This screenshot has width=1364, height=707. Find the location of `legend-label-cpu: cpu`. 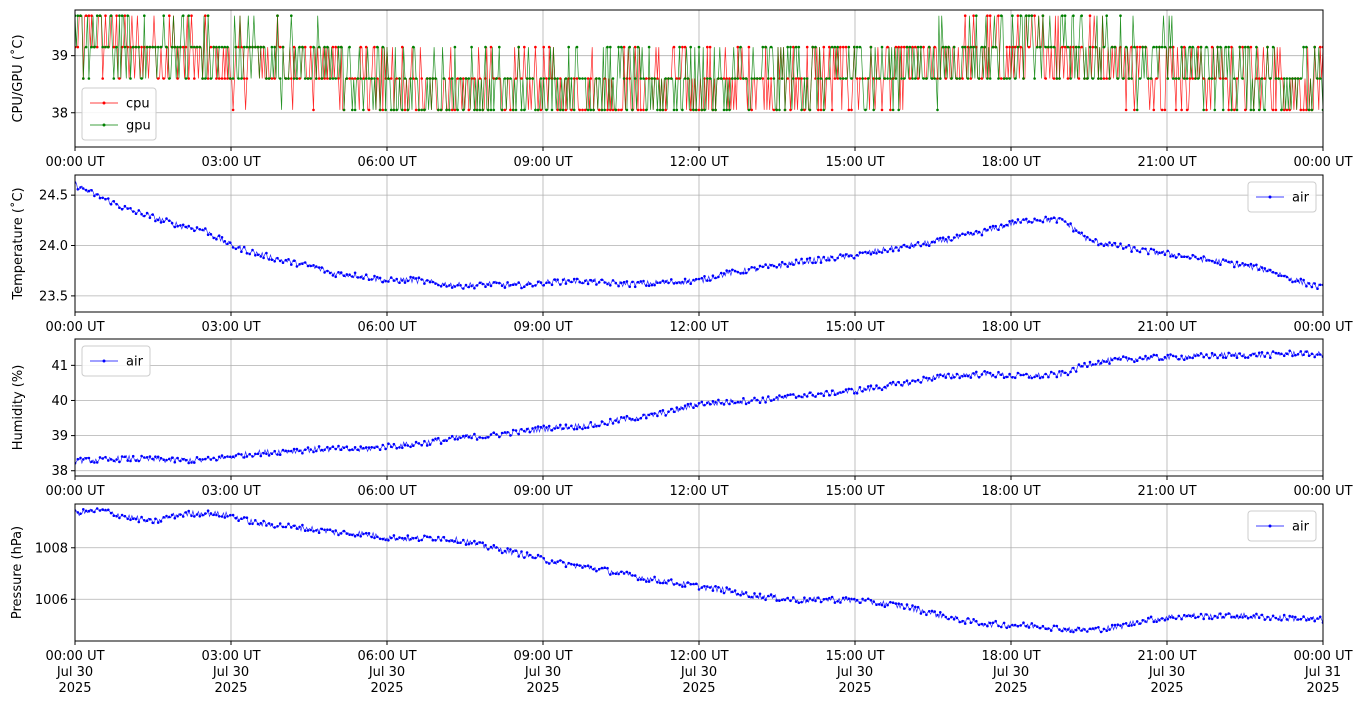

legend-label-cpu: cpu is located at coordinates (138, 104).